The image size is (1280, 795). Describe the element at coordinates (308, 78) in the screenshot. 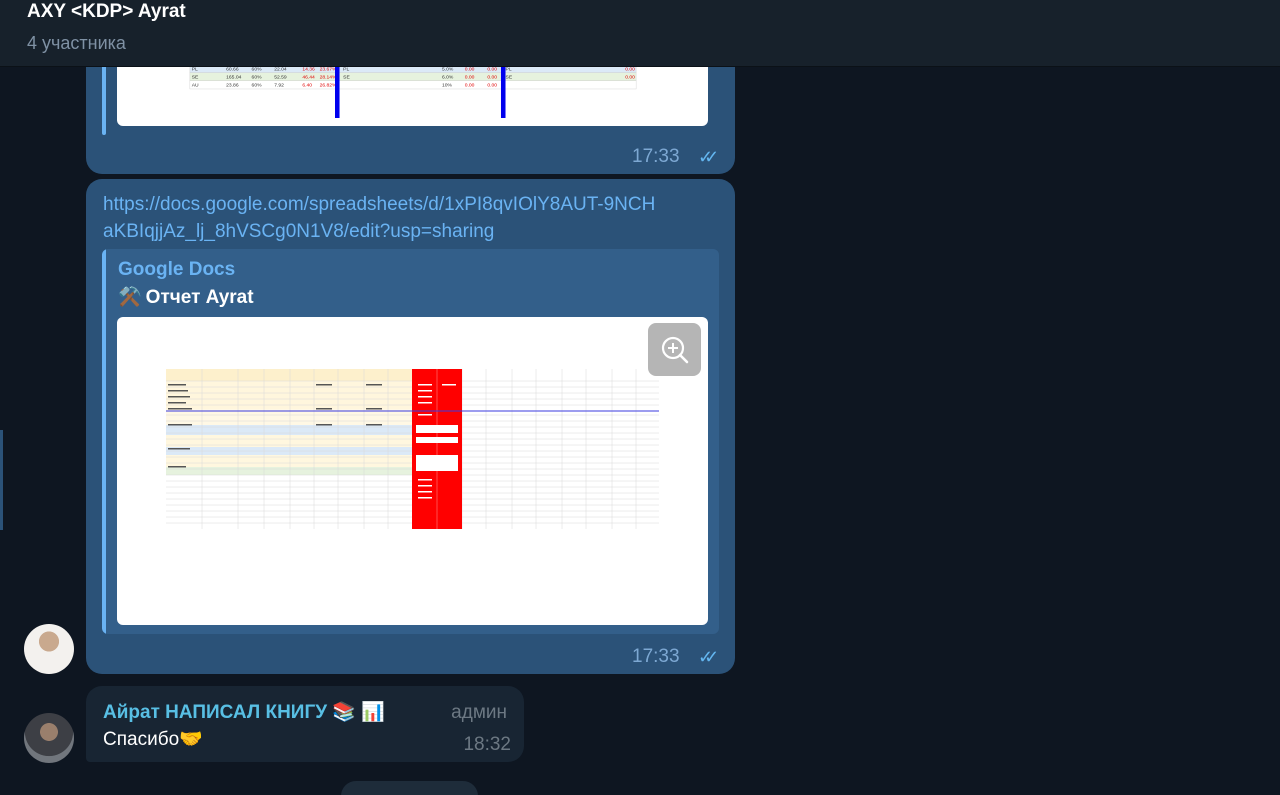

I see `sheet-cell: 46.44` at that location.